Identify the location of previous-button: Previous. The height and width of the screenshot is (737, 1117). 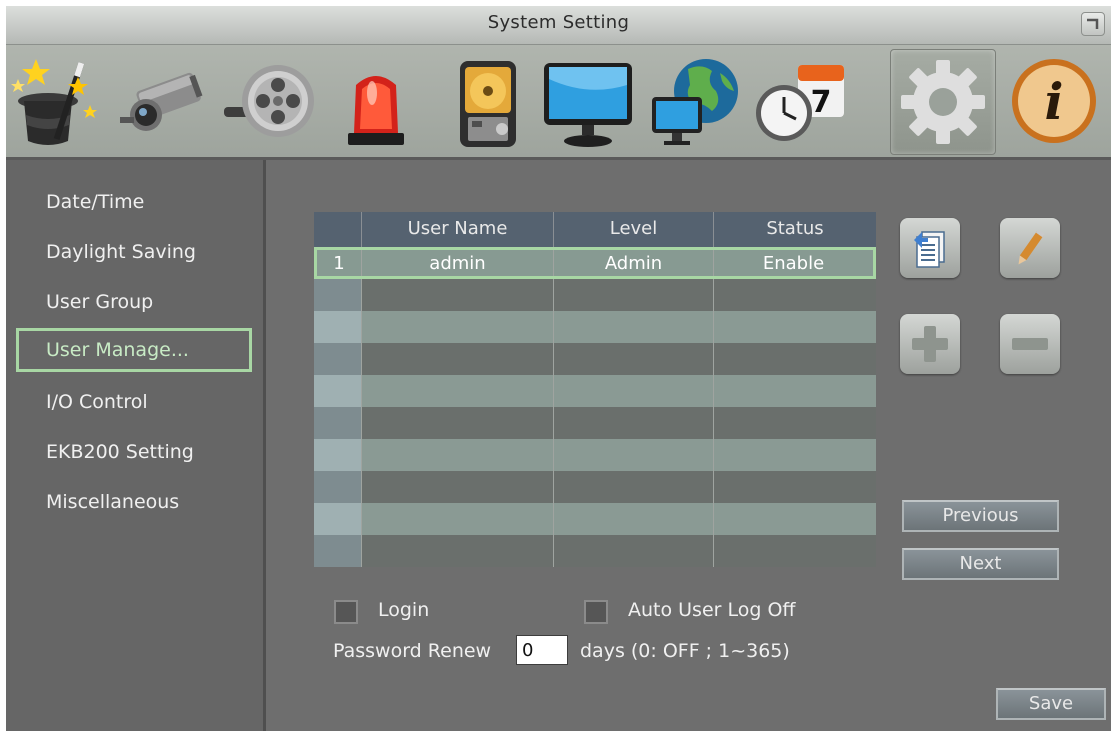
(980, 516).